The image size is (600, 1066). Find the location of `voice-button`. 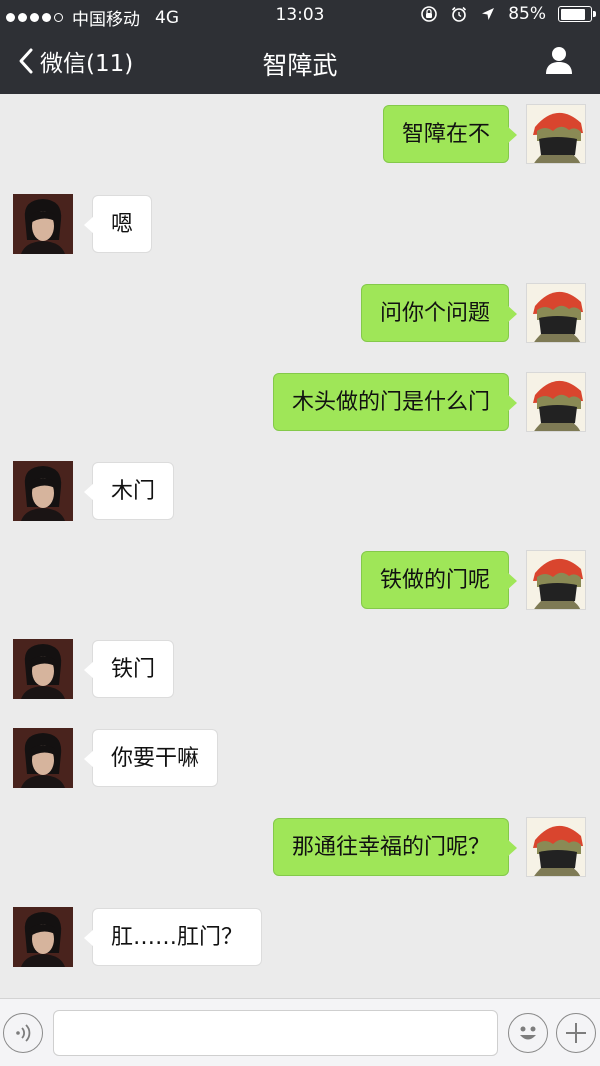

voice-button is located at coordinates (23, 1033).